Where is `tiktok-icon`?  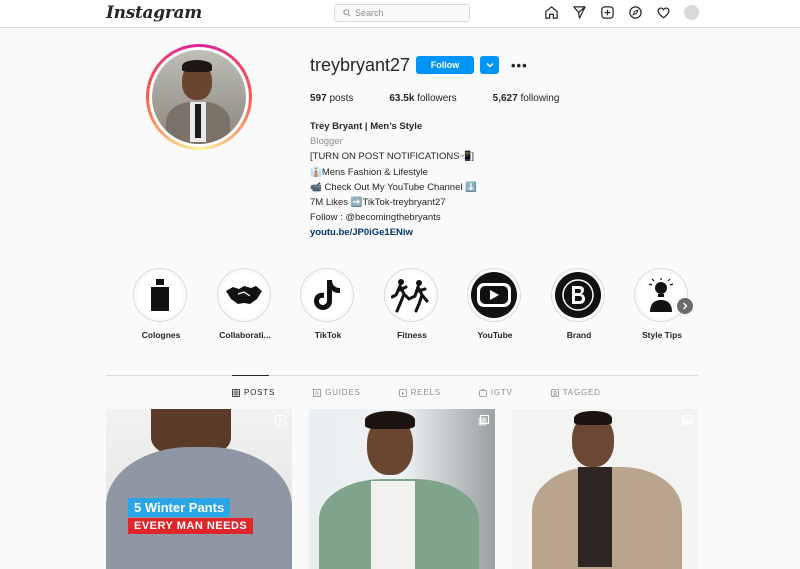
tiktok-icon is located at coordinates (327, 295).